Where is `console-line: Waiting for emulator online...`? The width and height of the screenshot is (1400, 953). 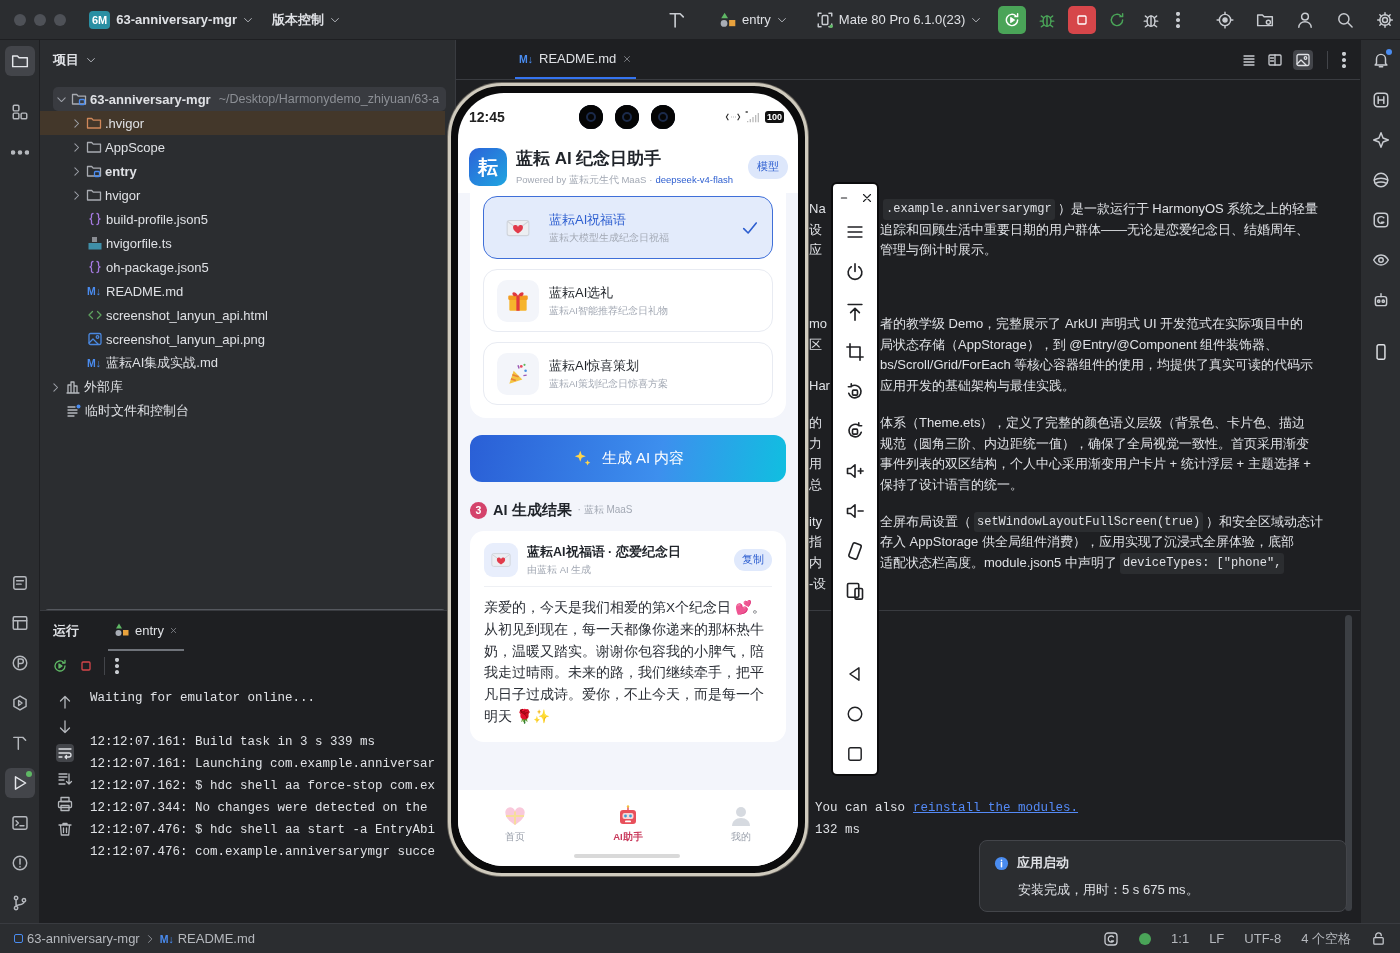 console-line: Waiting for emulator online... is located at coordinates (203, 698).